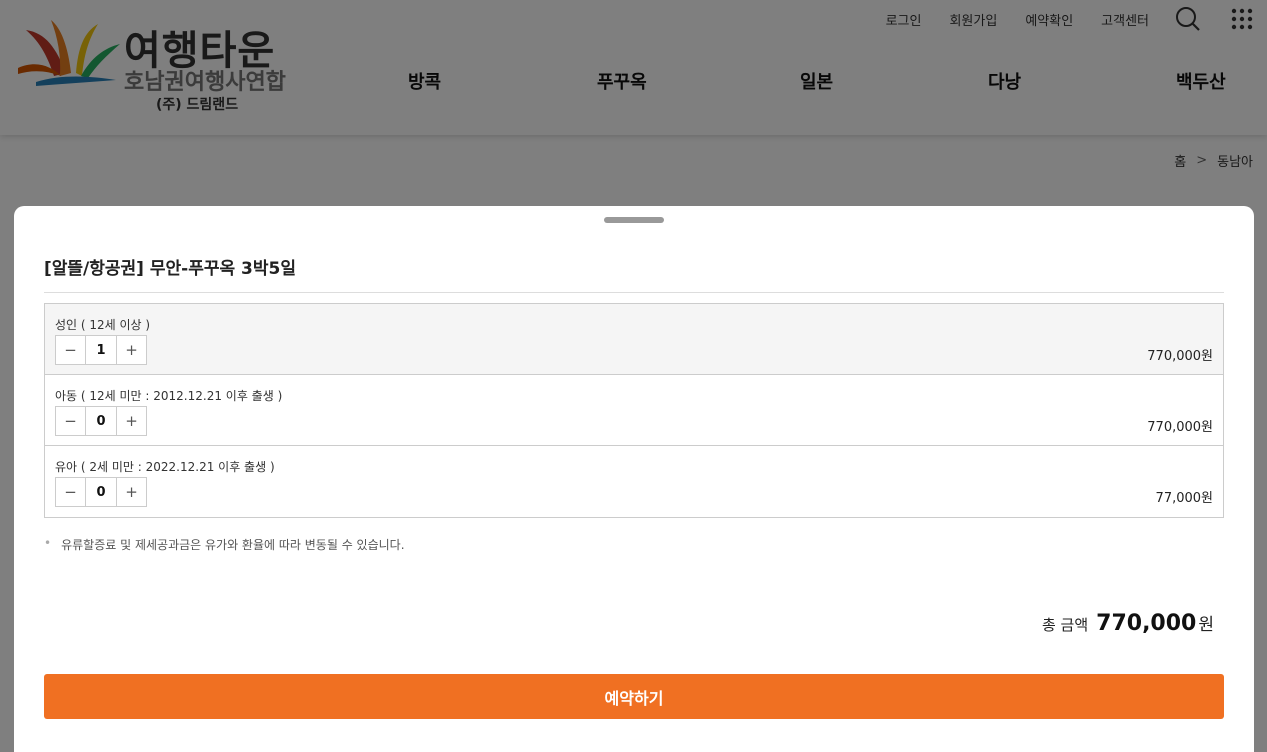 Image resolution: width=1267 pixels, height=752 pixels. I want to click on total-price: 총 금액 770,000 원, so click(1128, 623).